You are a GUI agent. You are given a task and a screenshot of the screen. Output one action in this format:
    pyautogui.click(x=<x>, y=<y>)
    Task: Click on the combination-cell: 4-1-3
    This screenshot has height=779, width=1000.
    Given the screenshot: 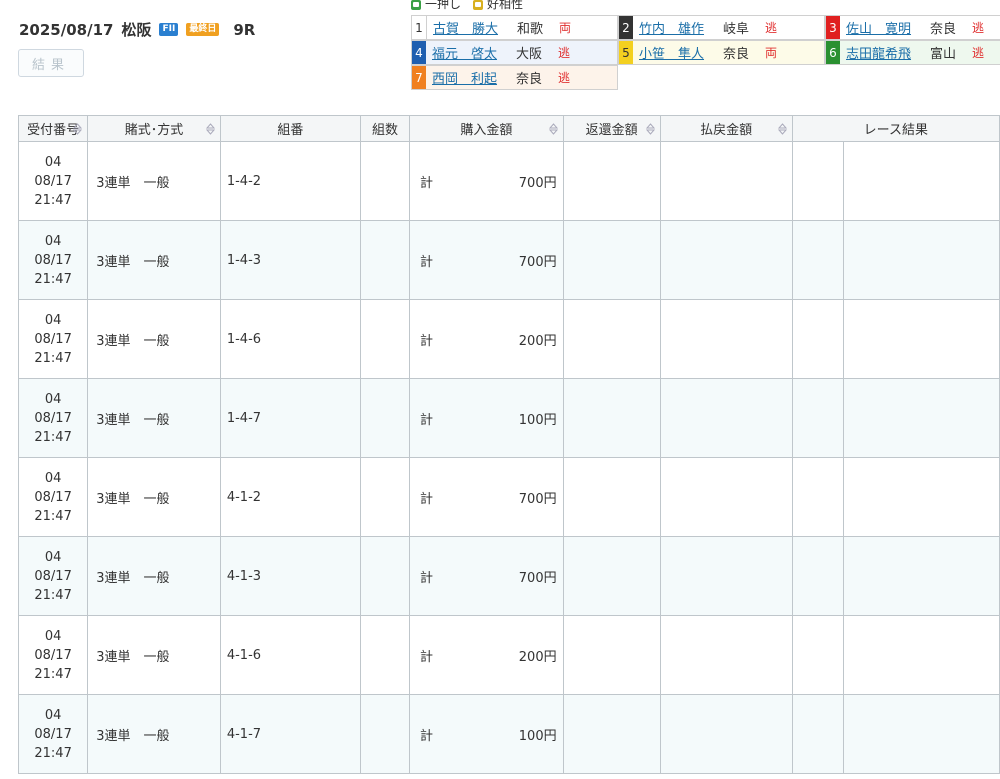 What is the action you would take?
    pyautogui.click(x=290, y=576)
    